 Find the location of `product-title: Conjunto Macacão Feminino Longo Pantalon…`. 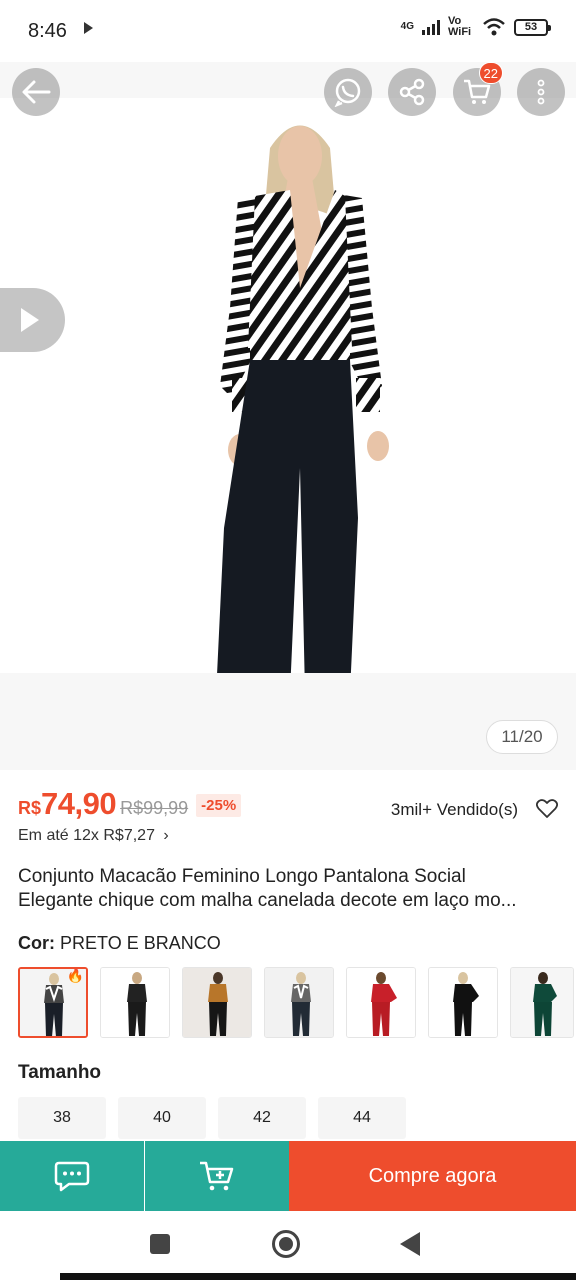

product-title: Conjunto Macacão Feminino Longo Pantalon… is located at coordinates (290, 889).